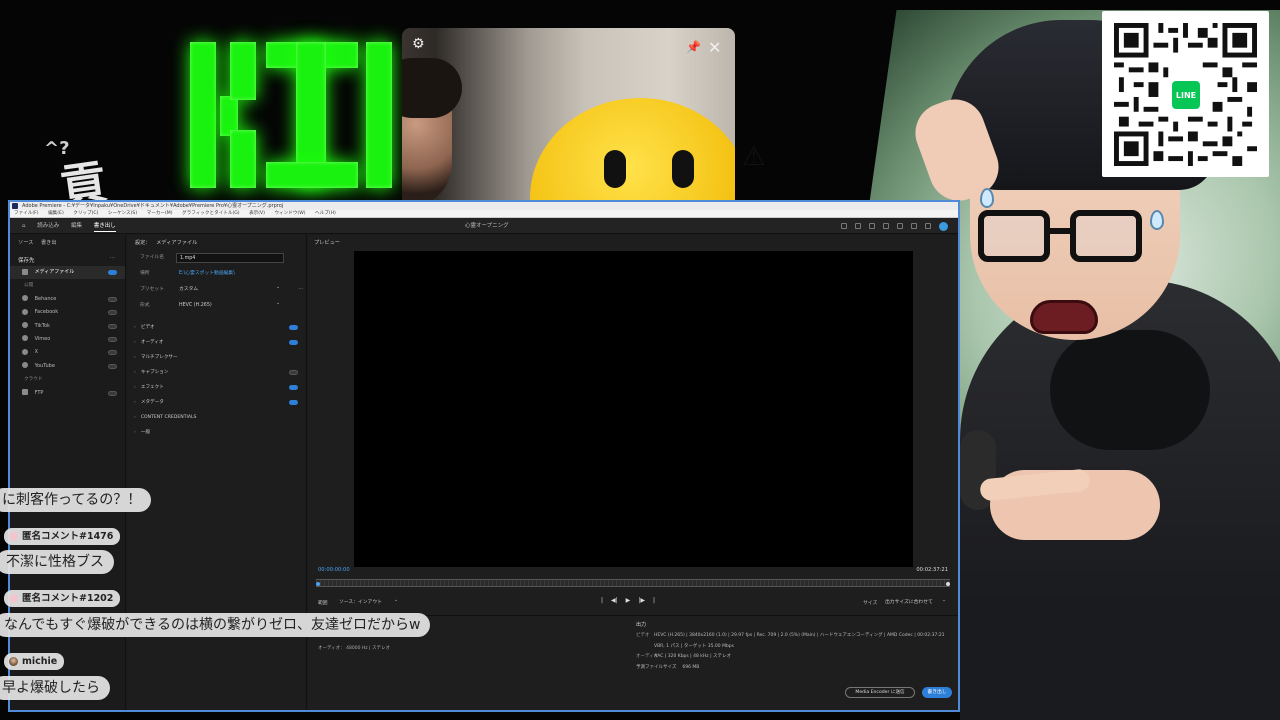  I want to click on destination-tiktok: TikTok, so click(67, 326).